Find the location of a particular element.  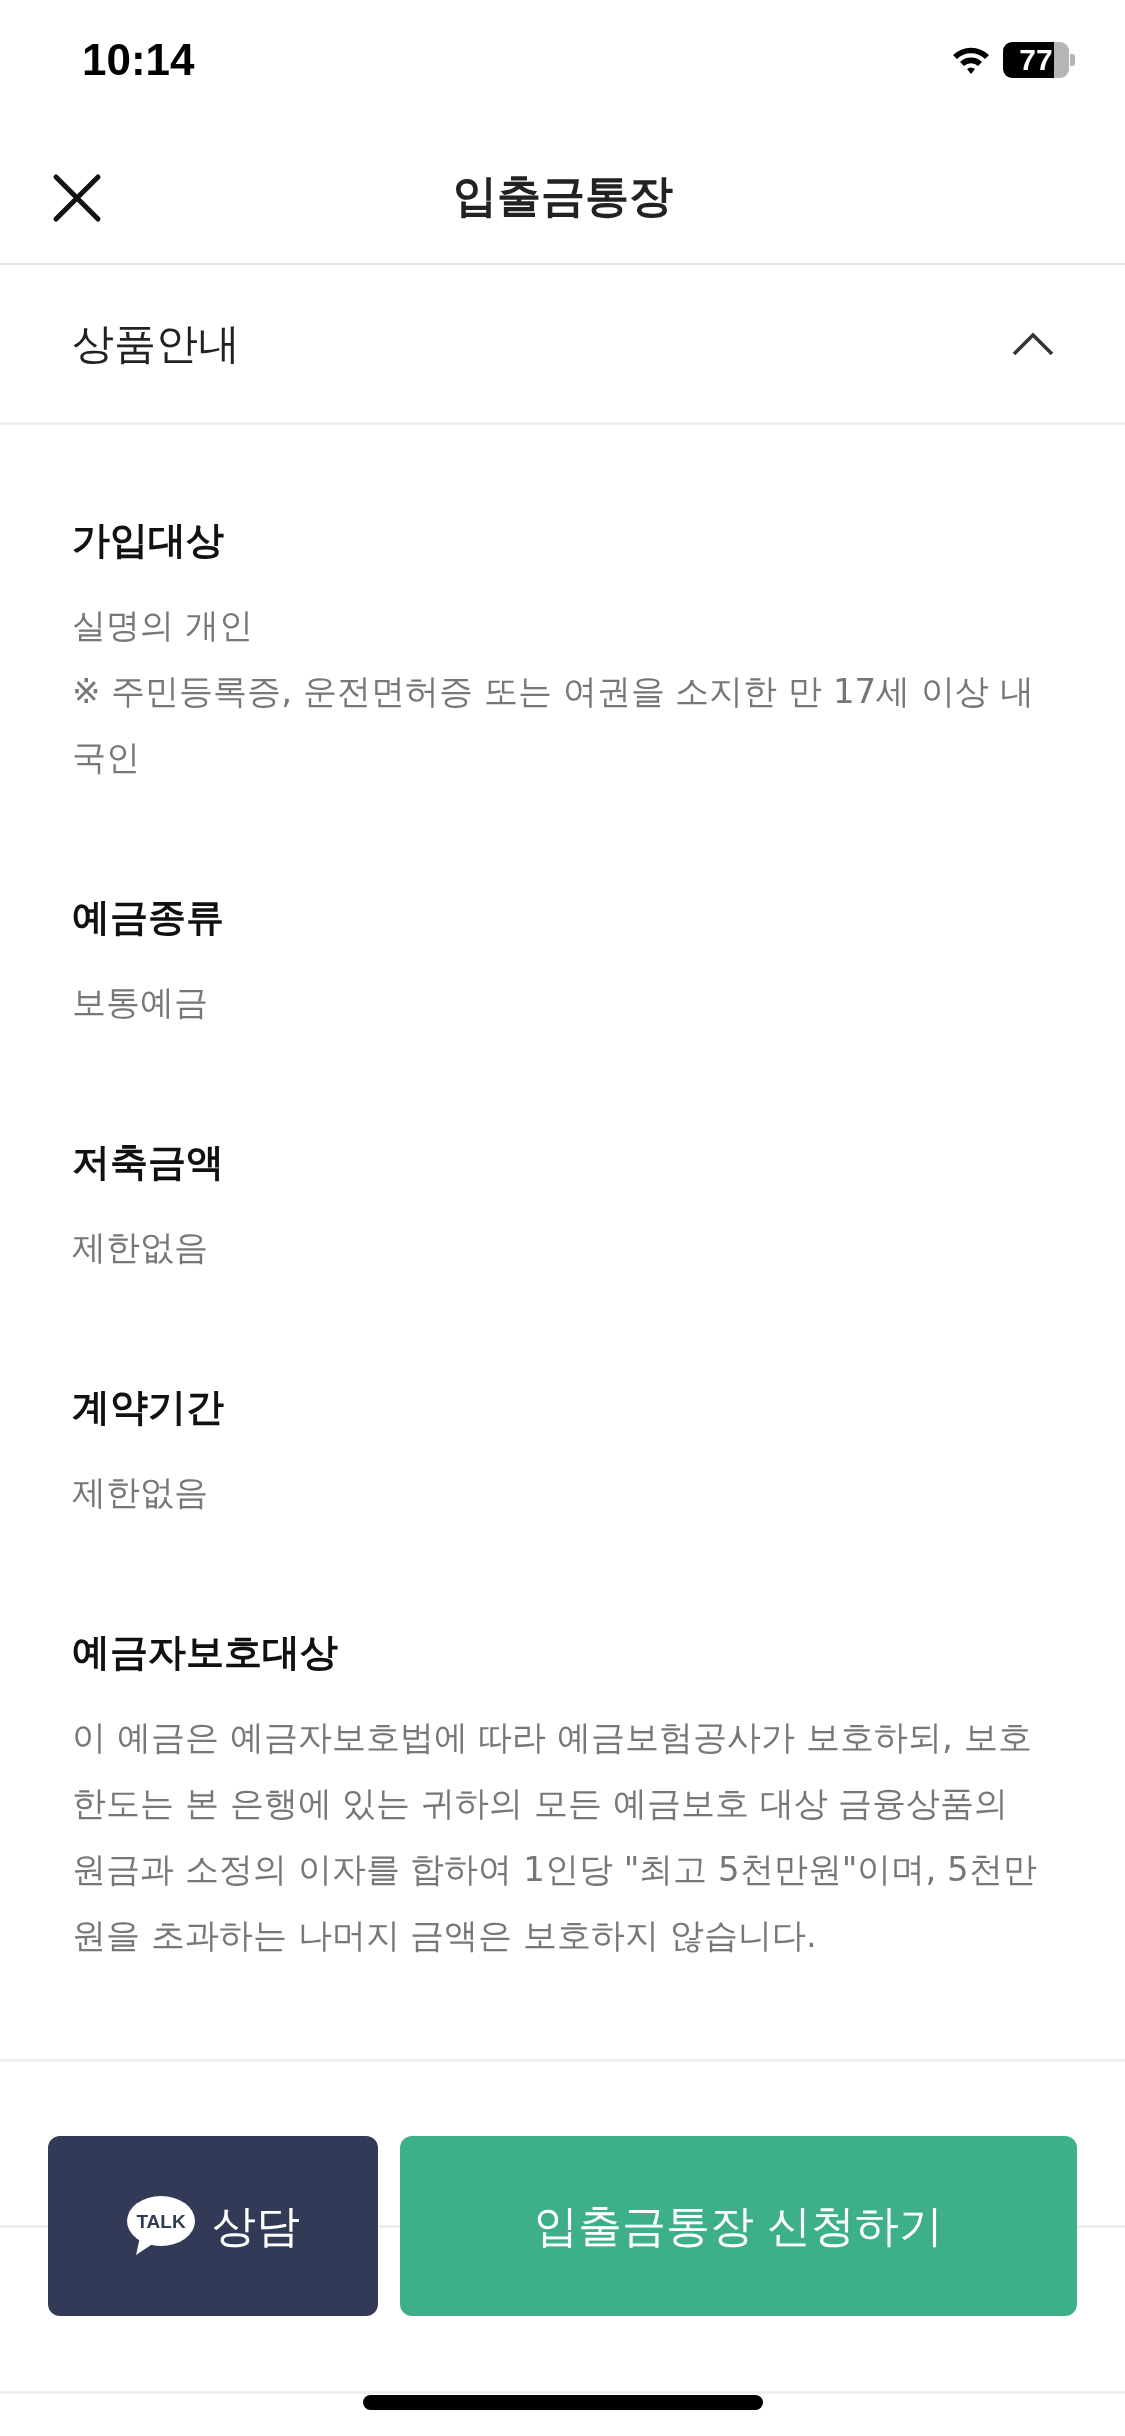

section-text: 이 예금은 예금자보호법에 따라 예금보험공사가 보호하되, 보호한도는 본 은행에 있는 귀하의 모든 예금보호 대상 금융상품의 원금과 소정의 이자를 합하여 1인당 "최고 5천만원"이며, 5천만원을 초과하는 나머지 금액은 보호하지 않습니다. is located at coordinates (555, 1836).